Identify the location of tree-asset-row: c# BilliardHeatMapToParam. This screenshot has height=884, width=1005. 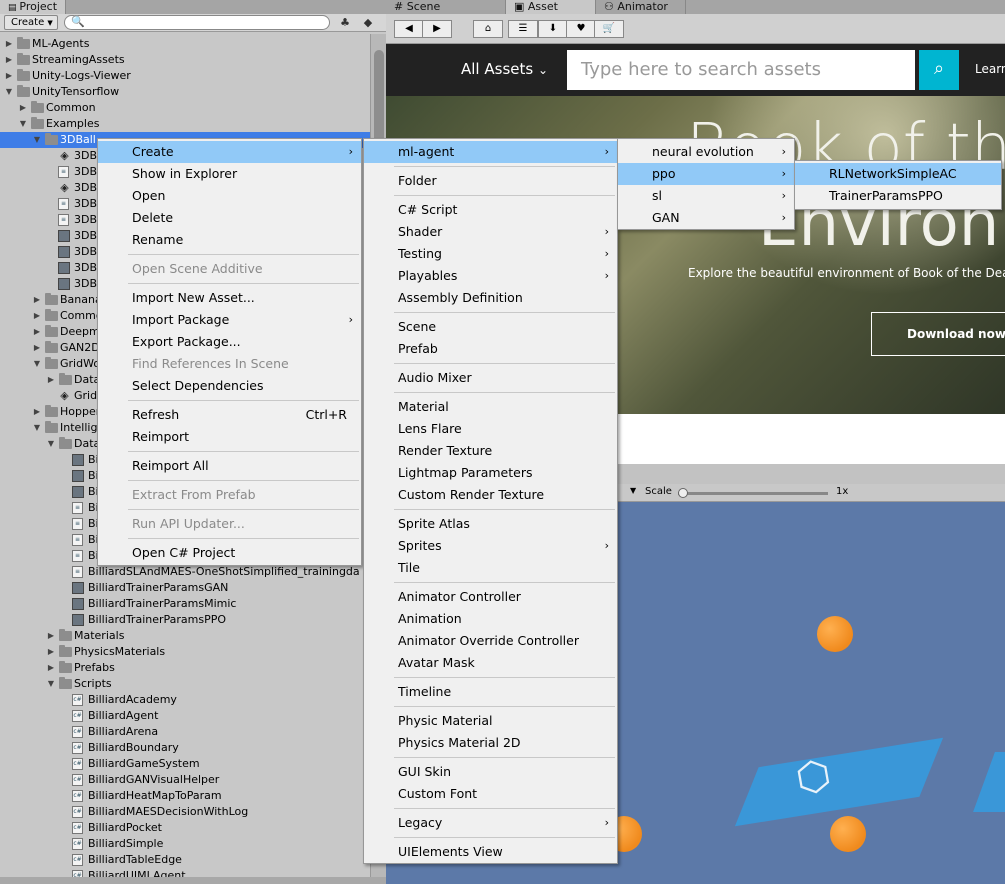
(185, 796).